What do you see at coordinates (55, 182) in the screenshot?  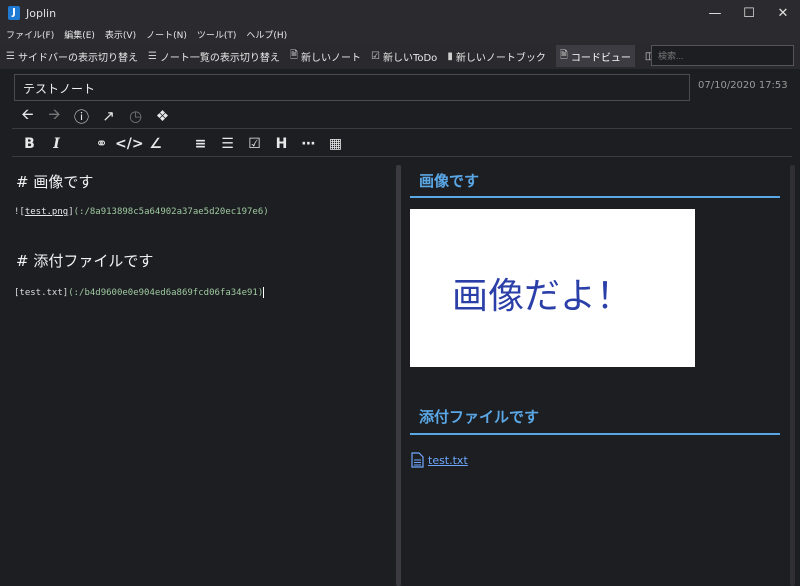 I see `editor-heading-1: # 画像です` at bounding box center [55, 182].